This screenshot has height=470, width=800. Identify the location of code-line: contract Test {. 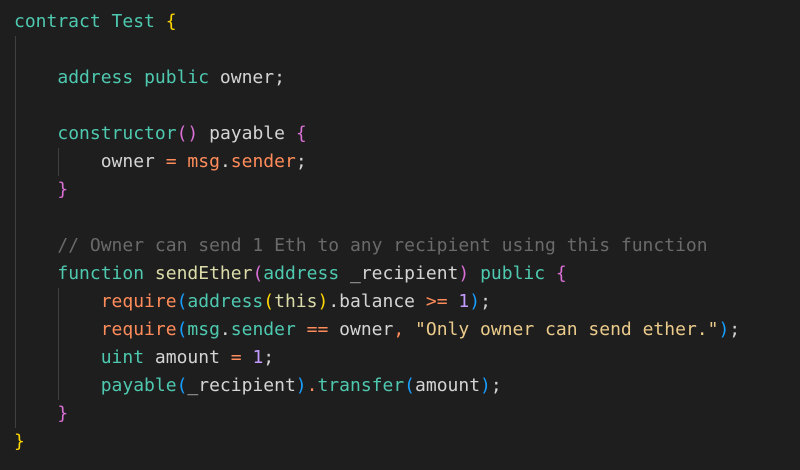
(407, 22).